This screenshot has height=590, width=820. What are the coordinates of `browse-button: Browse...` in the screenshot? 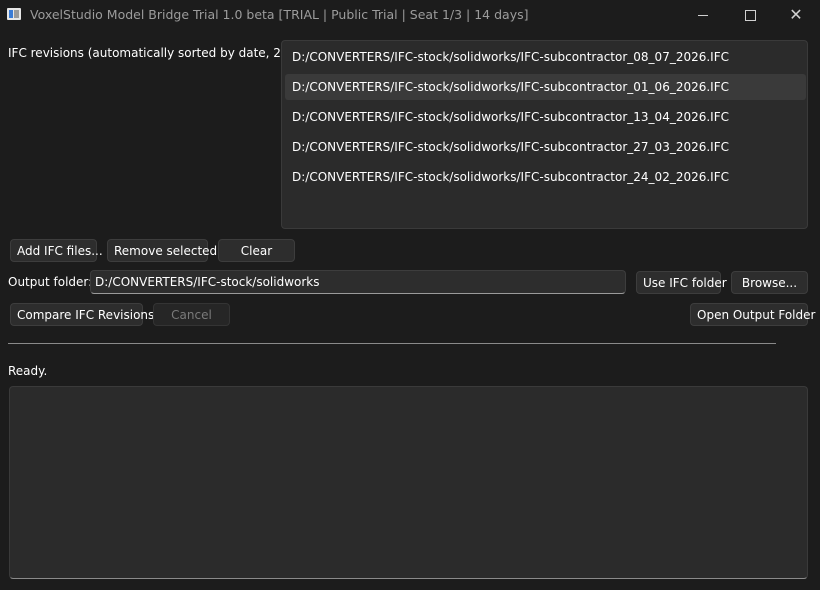 It's located at (769, 282).